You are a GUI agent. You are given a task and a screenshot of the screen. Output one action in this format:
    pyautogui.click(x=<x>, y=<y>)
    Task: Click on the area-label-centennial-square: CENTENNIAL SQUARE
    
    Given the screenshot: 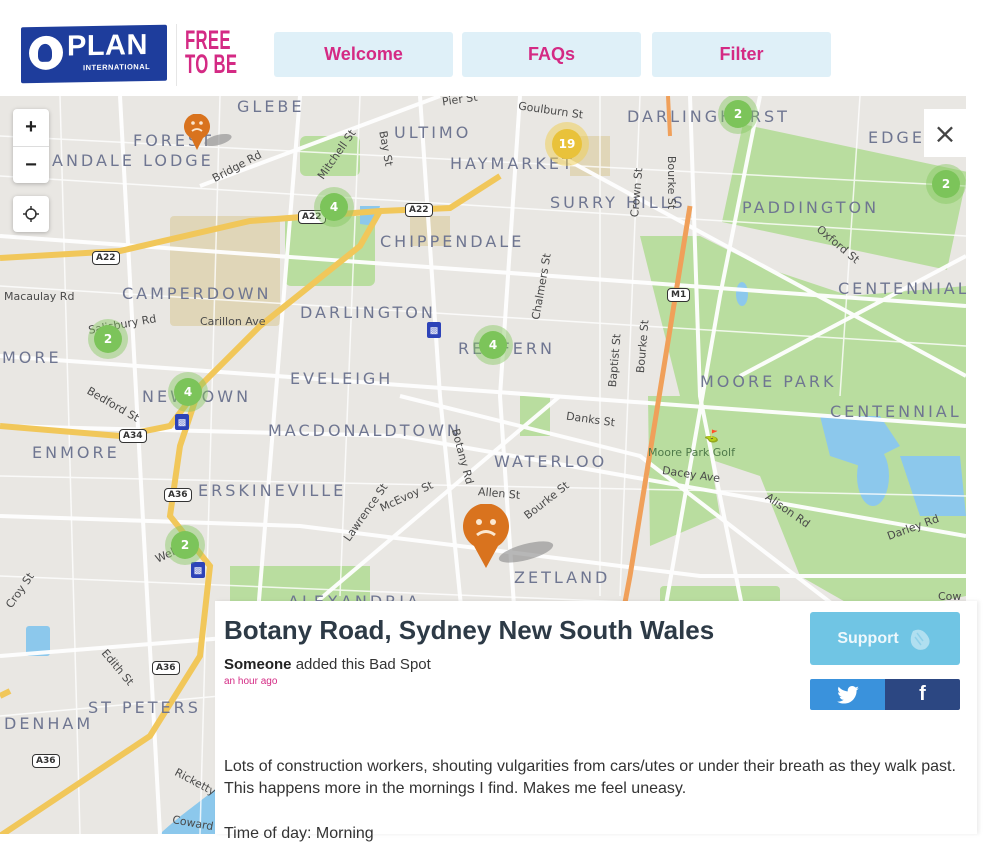 What is the action you would take?
    pyautogui.click(x=902, y=288)
    